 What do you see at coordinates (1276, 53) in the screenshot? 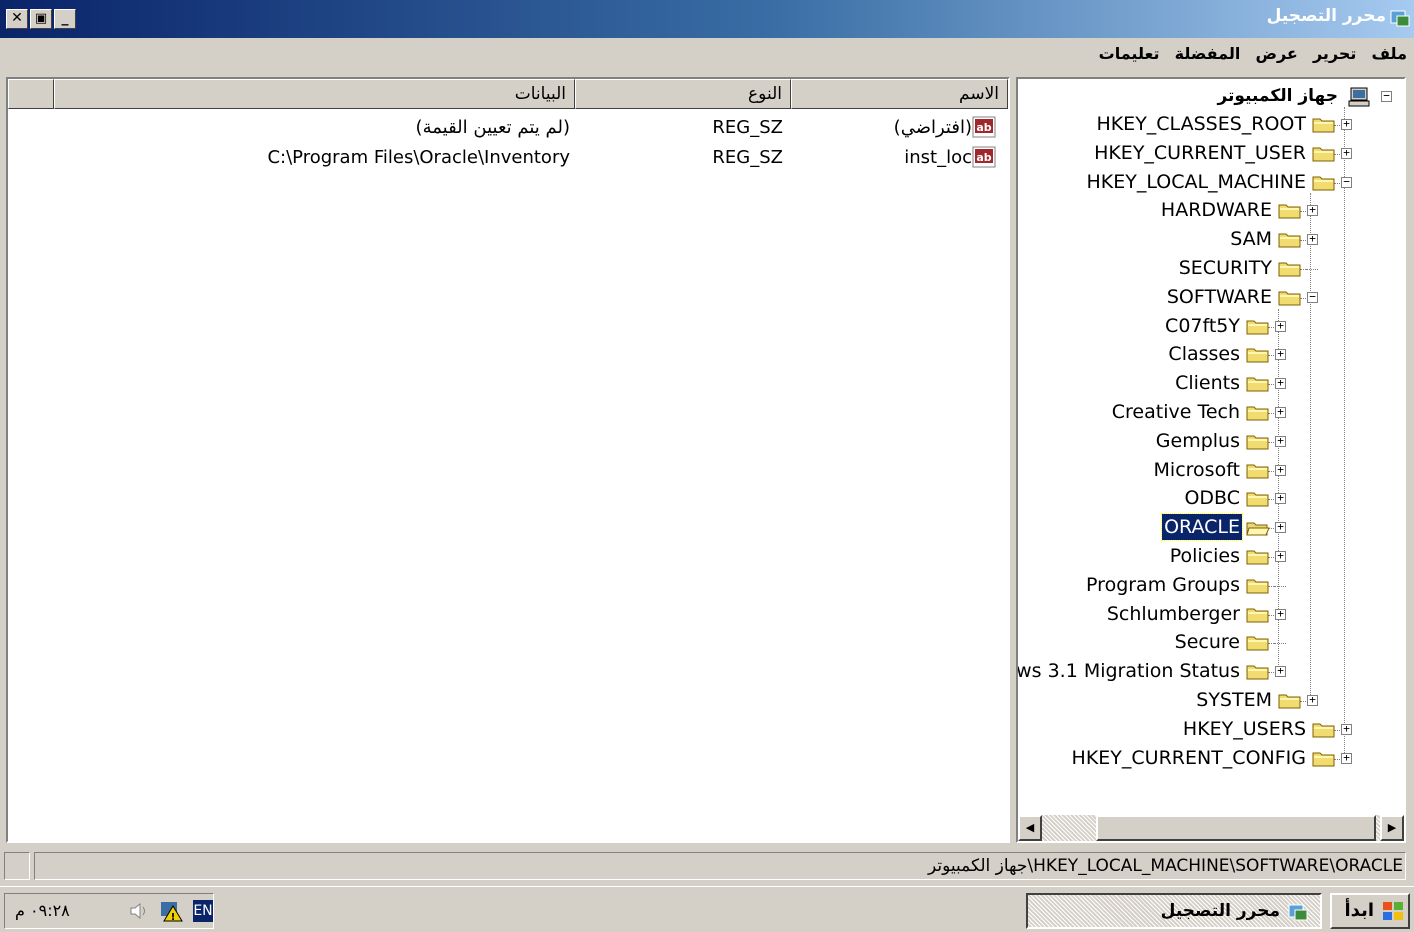
I see `menu-view: عرض` at bounding box center [1276, 53].